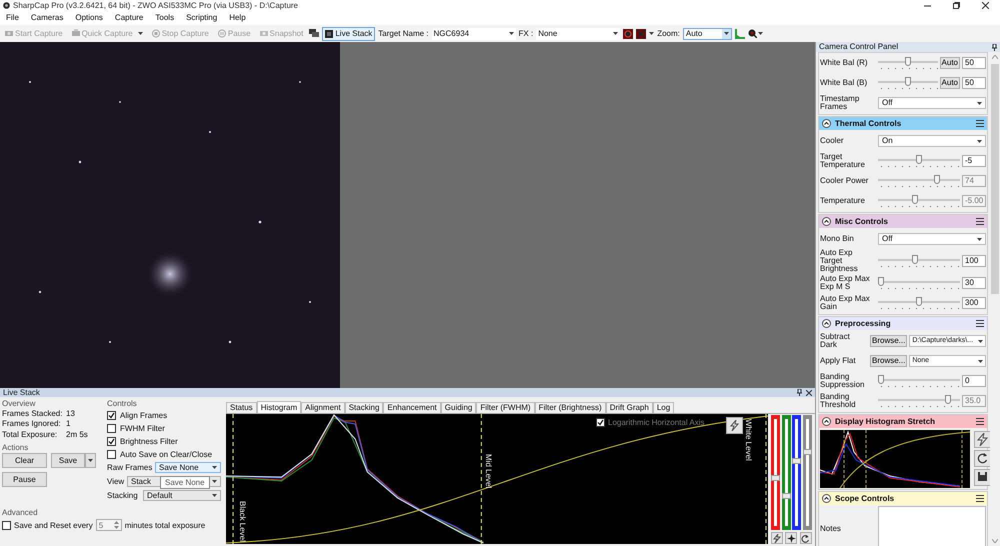 The height and width of the screenshot is (546, 1000). Describe the element at coordinates (53, 525) in the screenshot. I see `checkbox-label: Save and Reset every` at that location.